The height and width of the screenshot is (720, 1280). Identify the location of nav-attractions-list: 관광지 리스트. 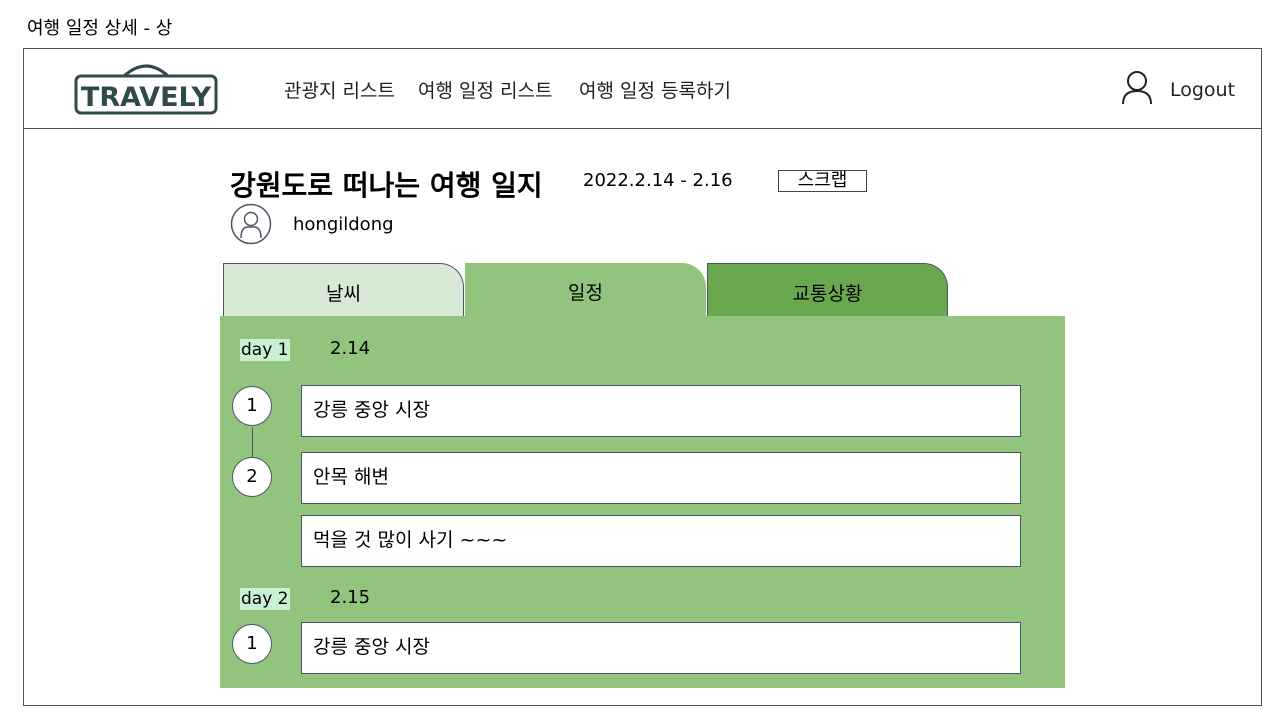
(339, 89).